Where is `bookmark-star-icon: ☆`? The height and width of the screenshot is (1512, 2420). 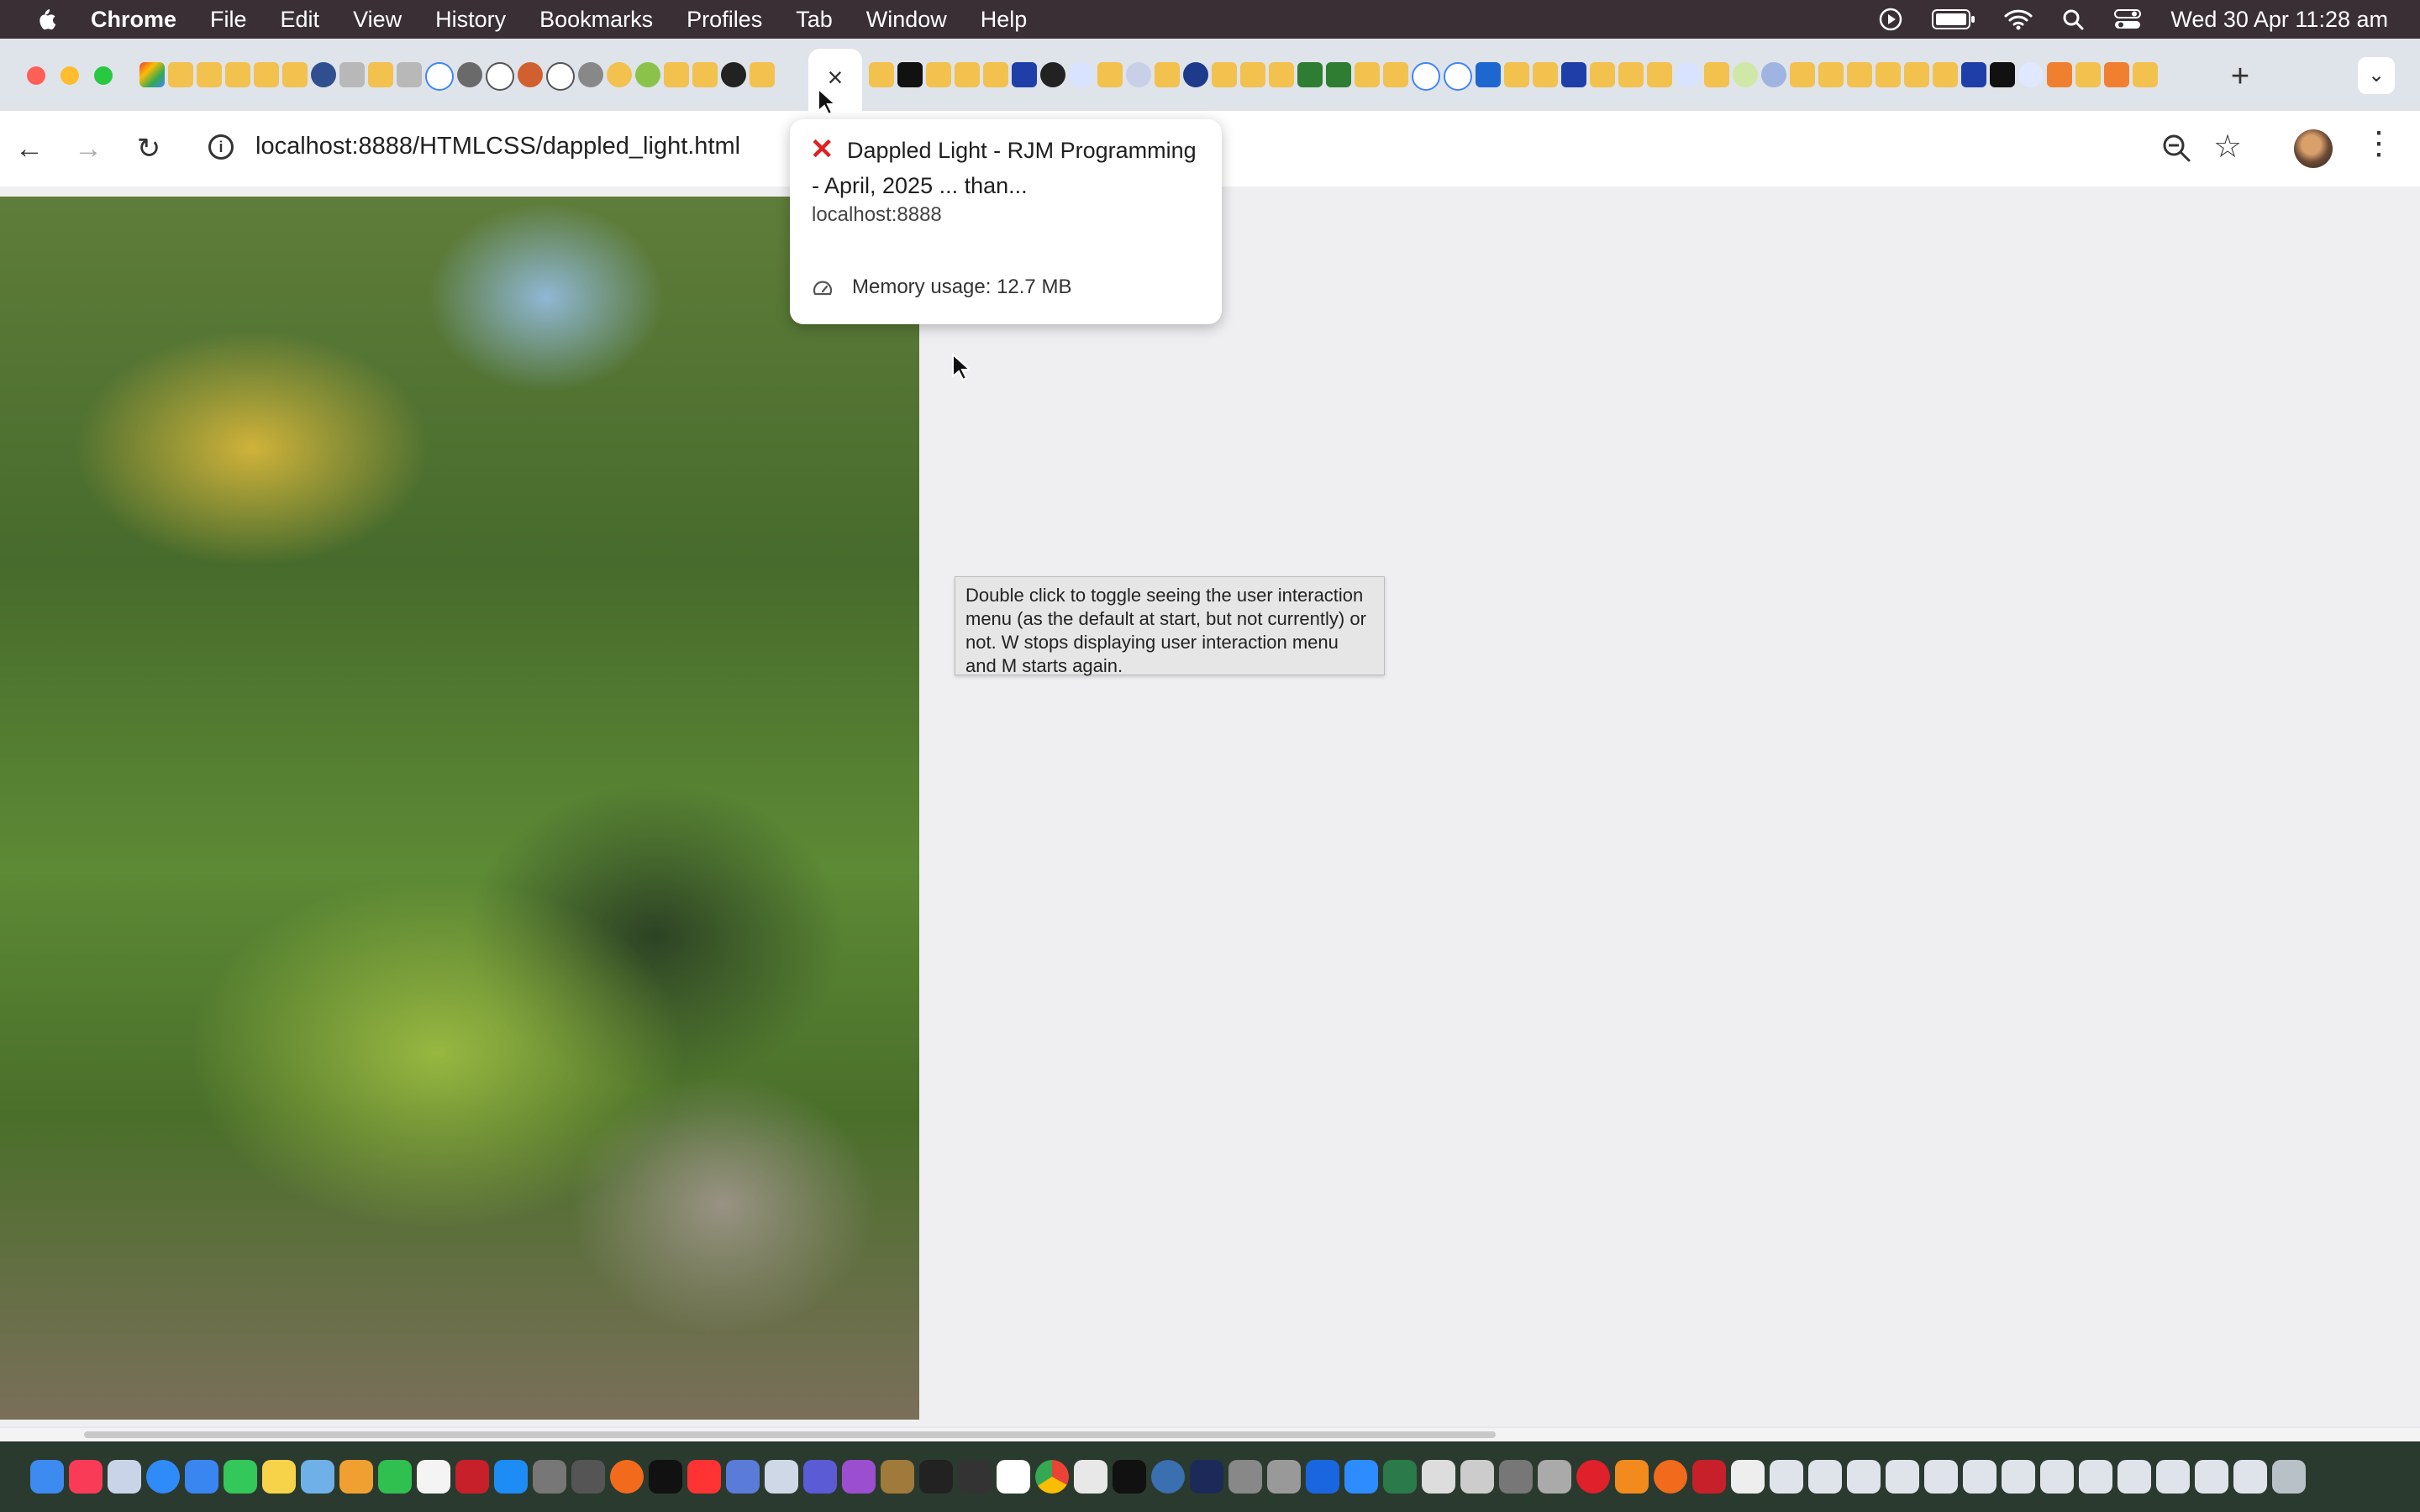 bookmark-star-icon: ☆ is located at coordinates (2227, 146).